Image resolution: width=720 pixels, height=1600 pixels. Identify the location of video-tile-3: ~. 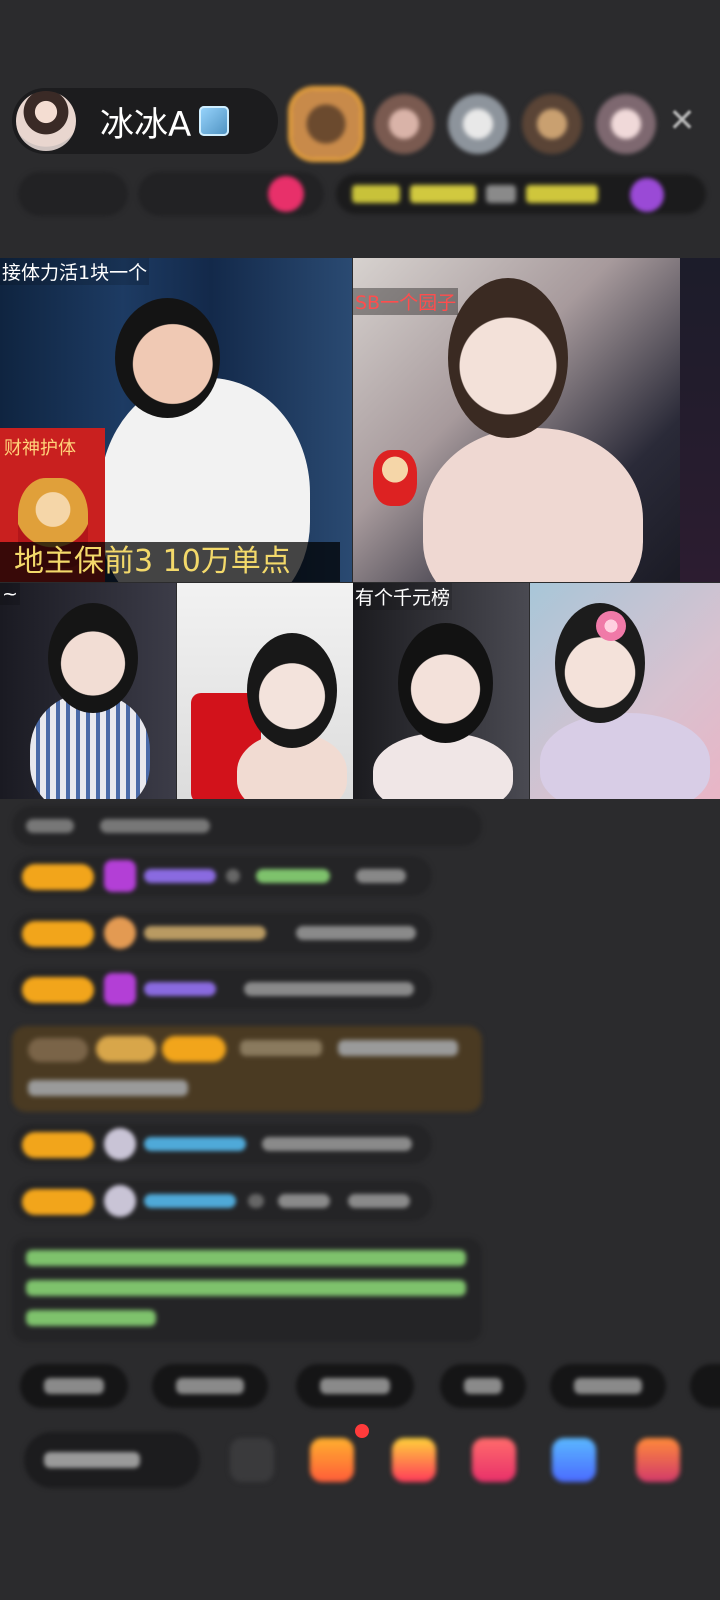
(88, 691).